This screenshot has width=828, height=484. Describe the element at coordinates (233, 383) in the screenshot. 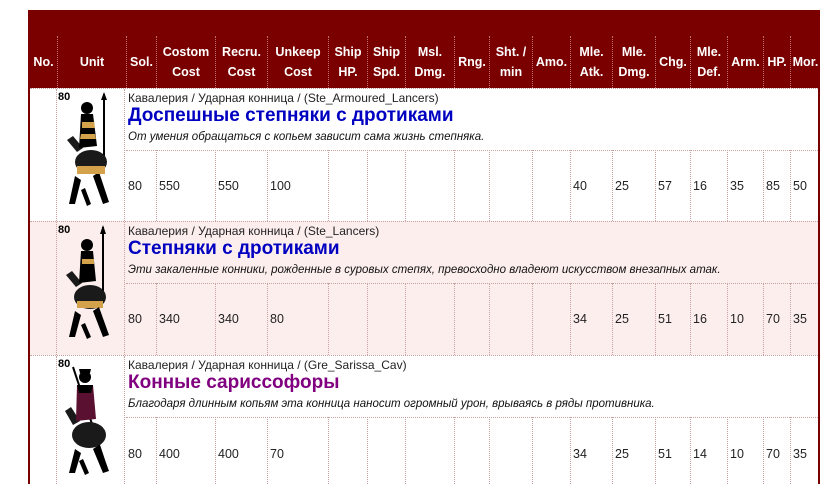

I see `unit-name: Конные сариссофоры` at that location.